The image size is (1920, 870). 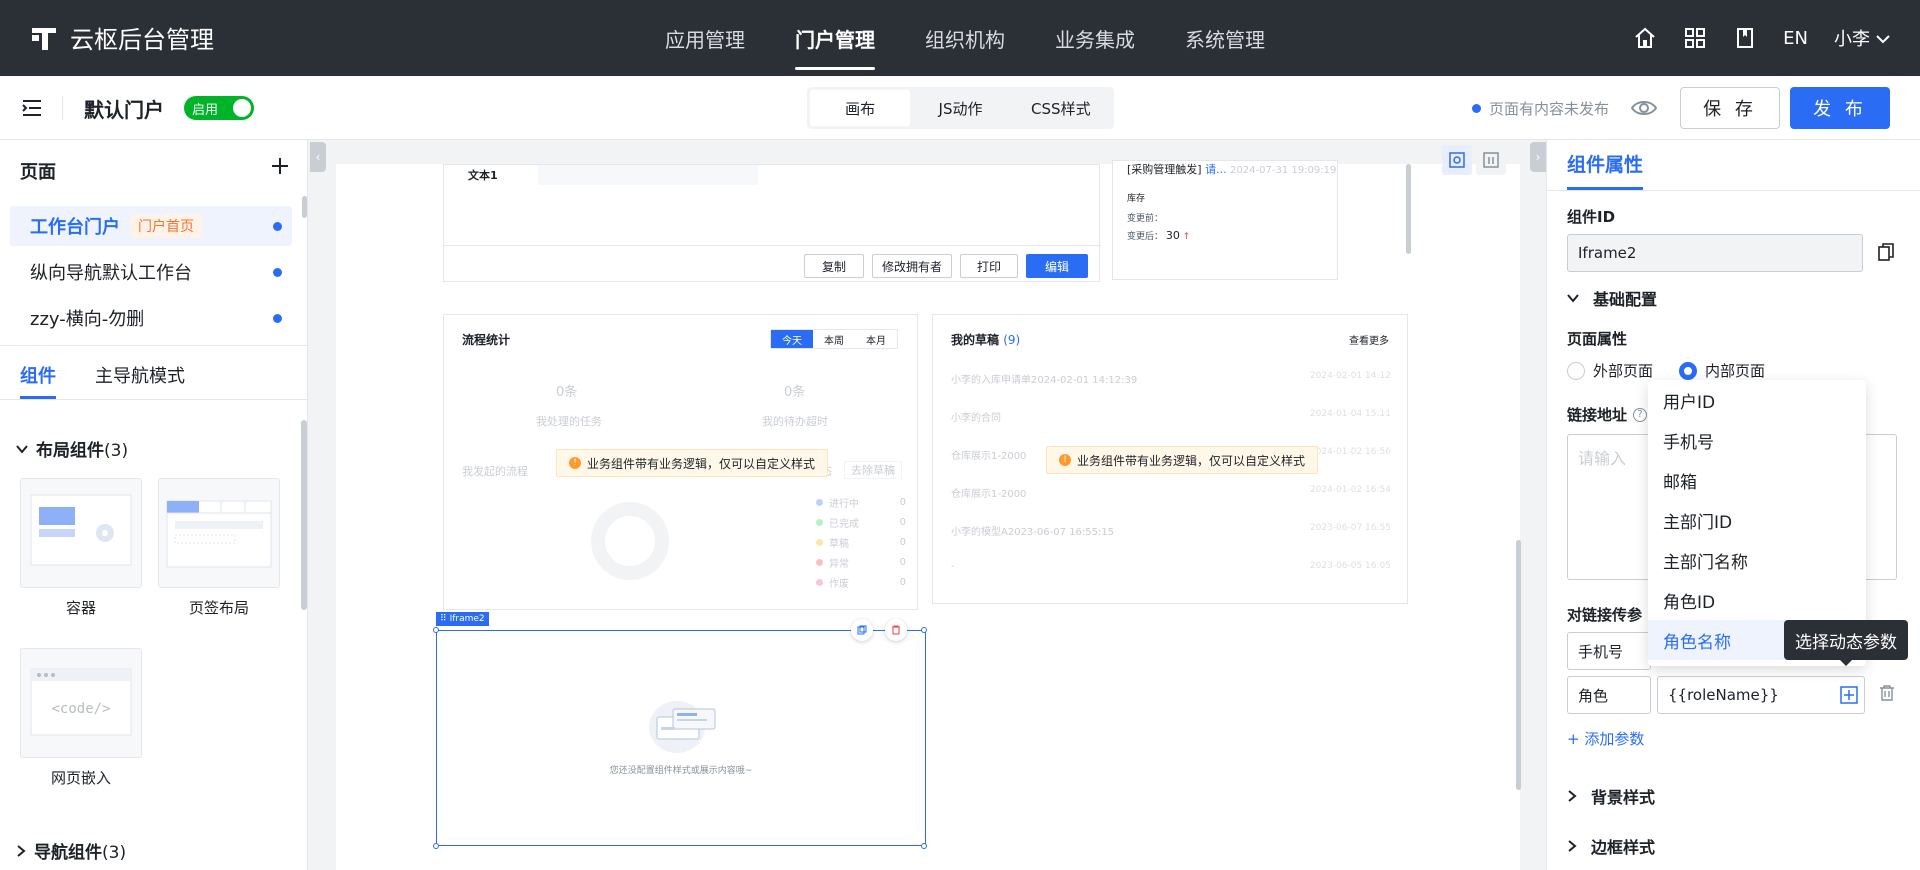 I want to click on copy-icon, so click(x=1887, y=253).